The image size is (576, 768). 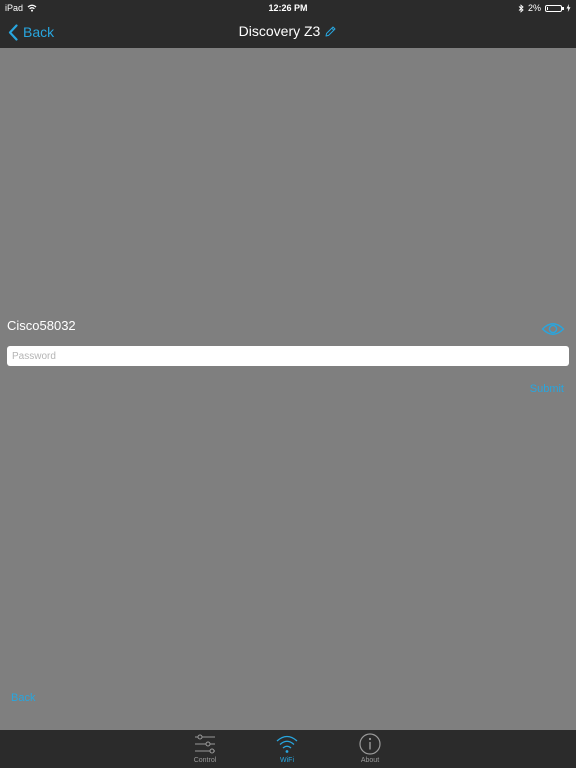 I want to click on tab-bar: Control WiFi About, so click(x=288, y=749).